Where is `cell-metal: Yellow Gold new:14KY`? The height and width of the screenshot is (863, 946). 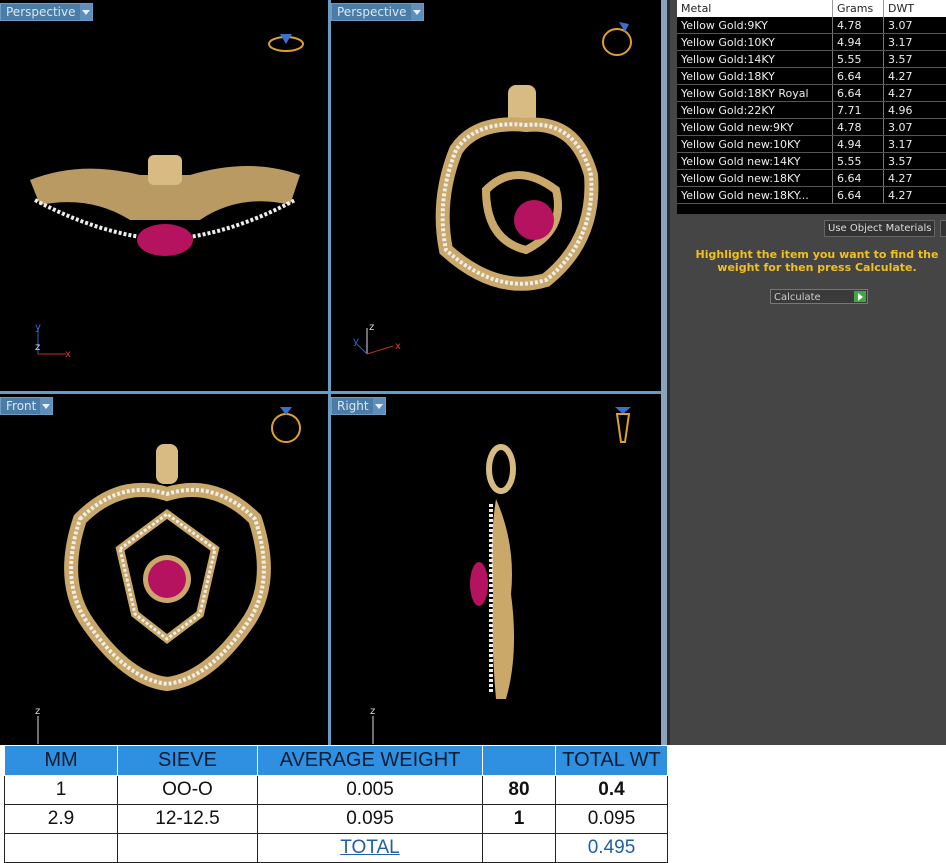
cell-metal: Yellow Gold new:14KY is located at coordinates (755, 161).